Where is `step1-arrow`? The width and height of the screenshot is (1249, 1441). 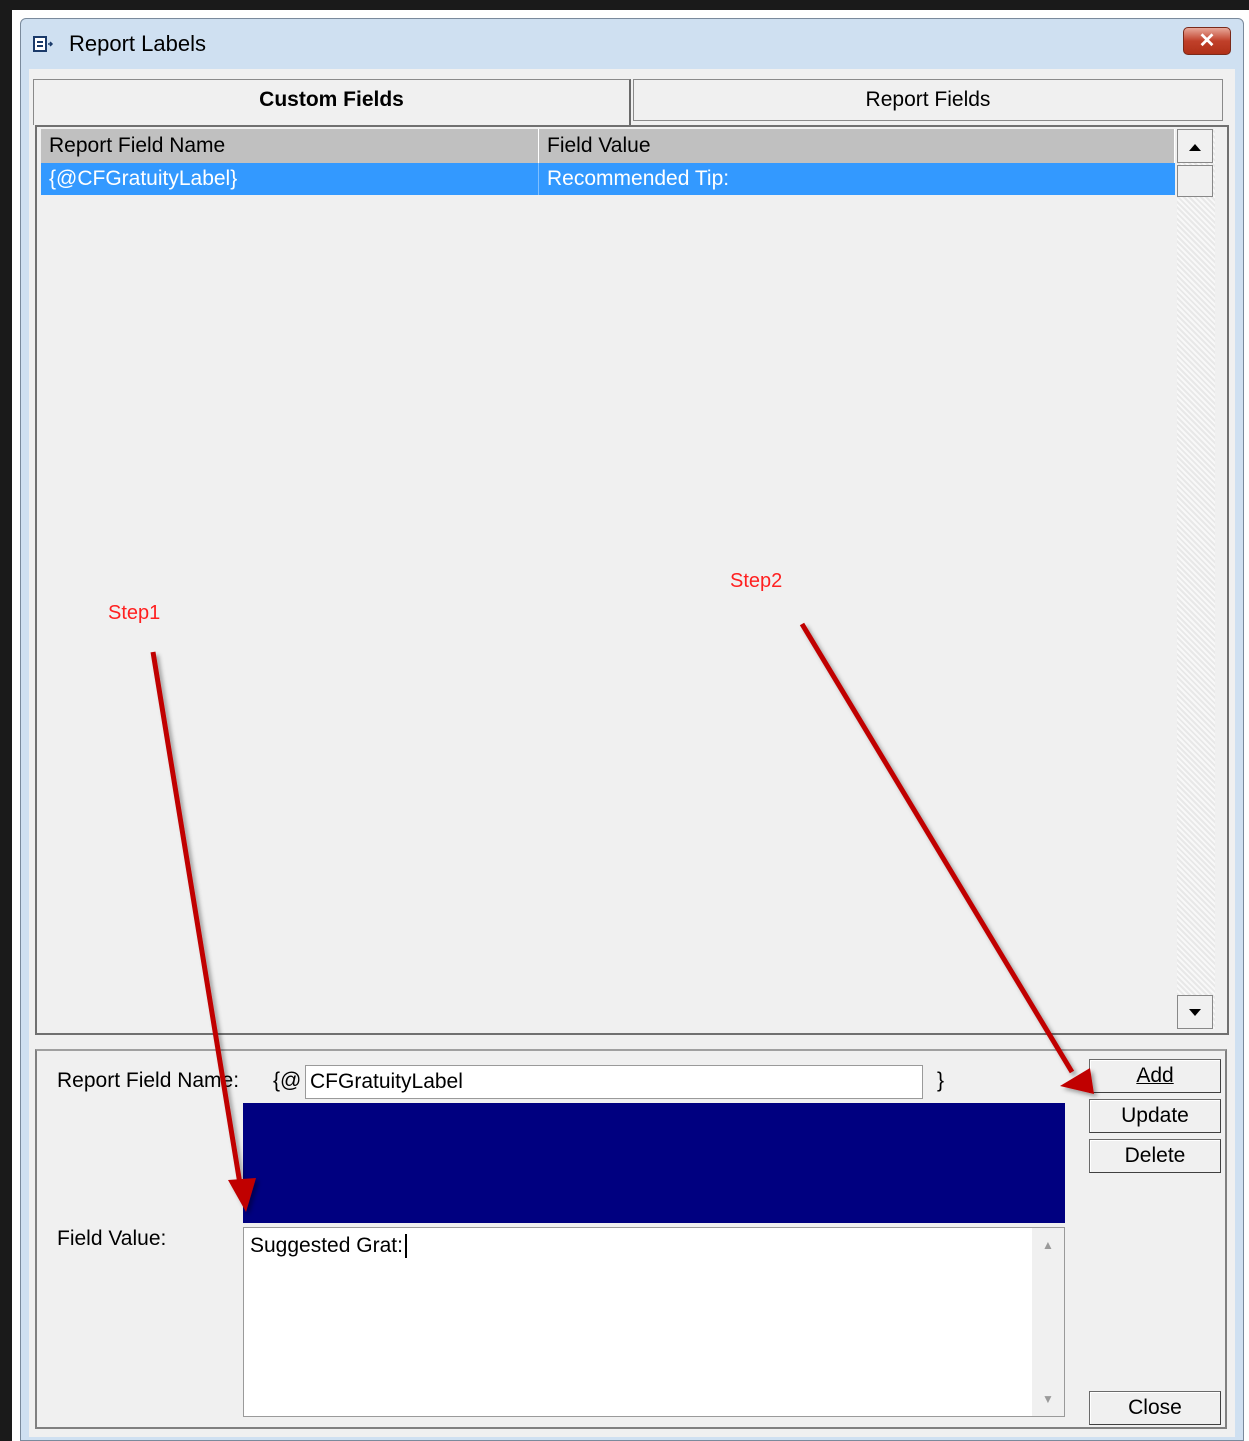 step1-arrow is located at coordinates (203, 931).